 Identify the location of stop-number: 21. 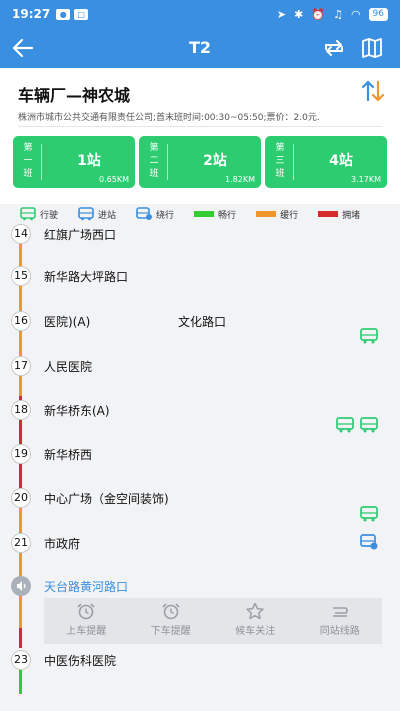
(21, 543).